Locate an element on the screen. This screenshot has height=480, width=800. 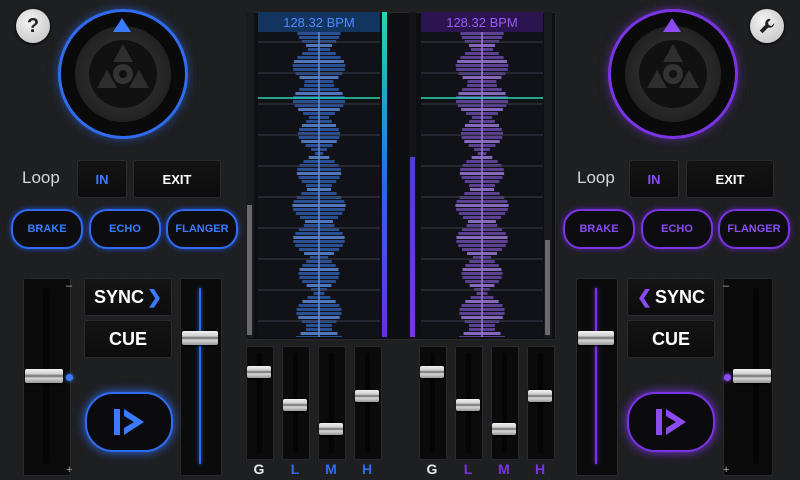
deck-b-volume-track is located at coordinates (597, 377).